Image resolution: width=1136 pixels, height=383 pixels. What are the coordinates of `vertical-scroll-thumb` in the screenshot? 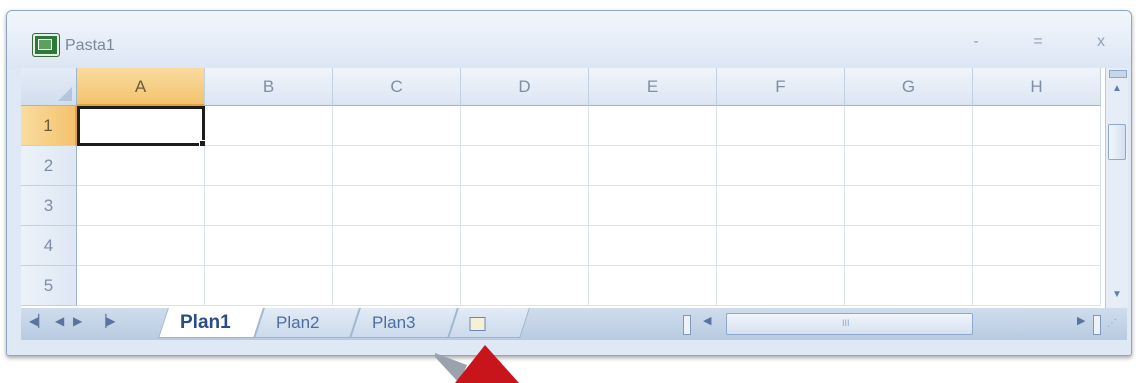 It's located at (1117, 142).